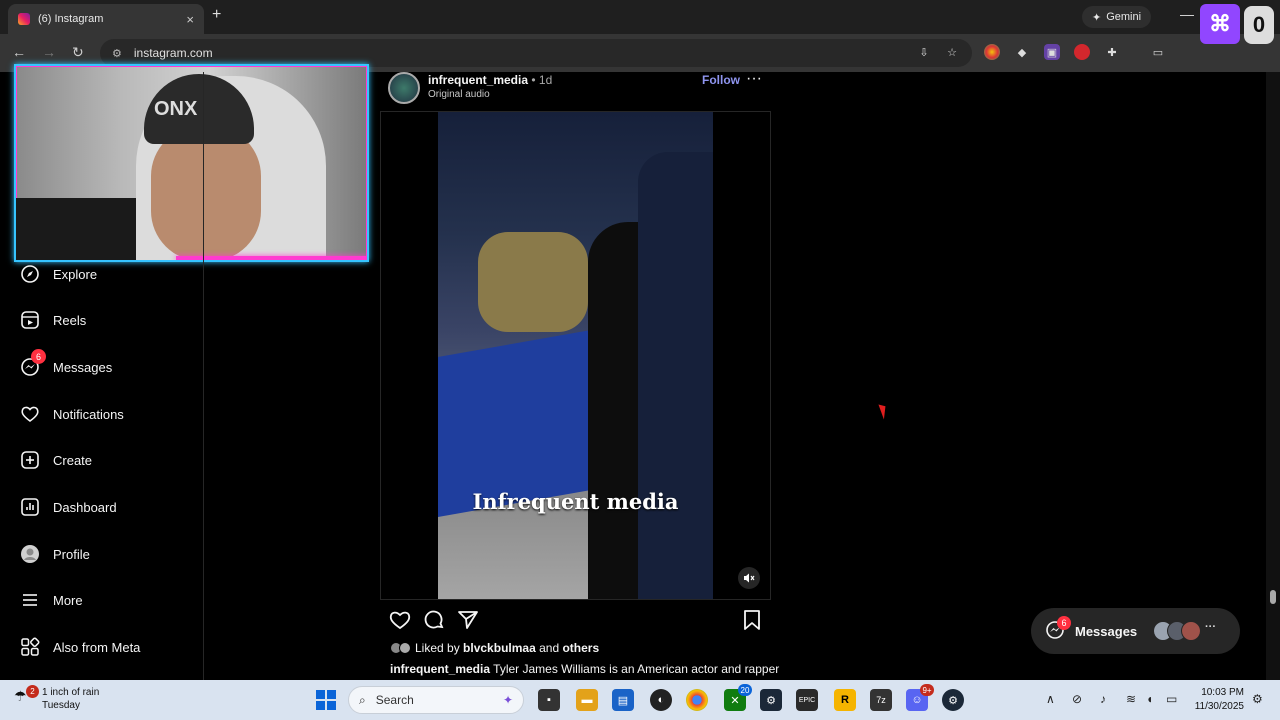  Describe the element at coordinates (1052, 52) in the screenshot. I see `twitch-extension-icon: ▣` at that location.